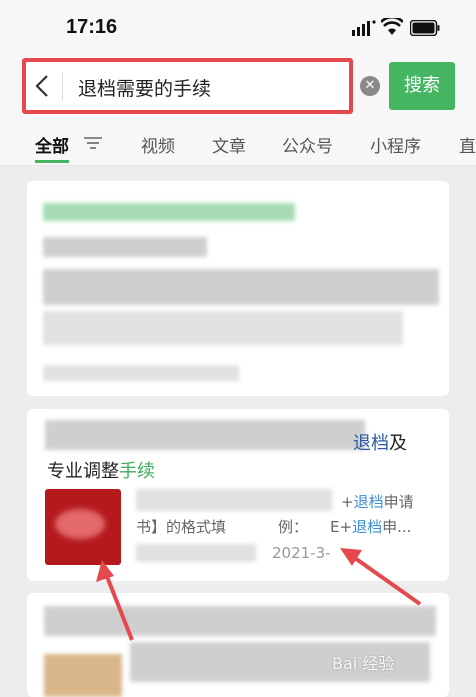 The height and width of the screenshot is (697, 476). What do you see at coordinates (52, 144) in the screenshot?
I see `tab-all: 全部` at bounding box center [52, 144].